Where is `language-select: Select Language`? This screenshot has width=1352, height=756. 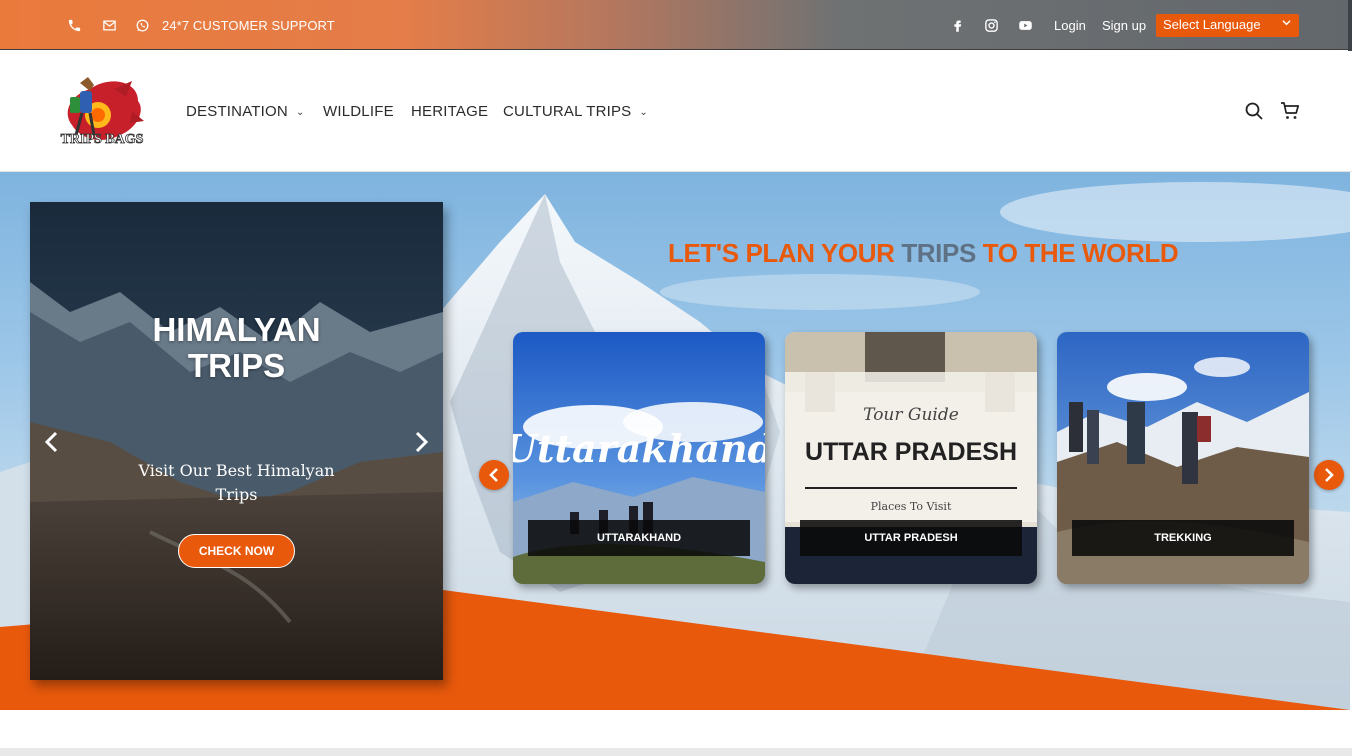 language-select: Select Language is located at coordinates (1227, 25).